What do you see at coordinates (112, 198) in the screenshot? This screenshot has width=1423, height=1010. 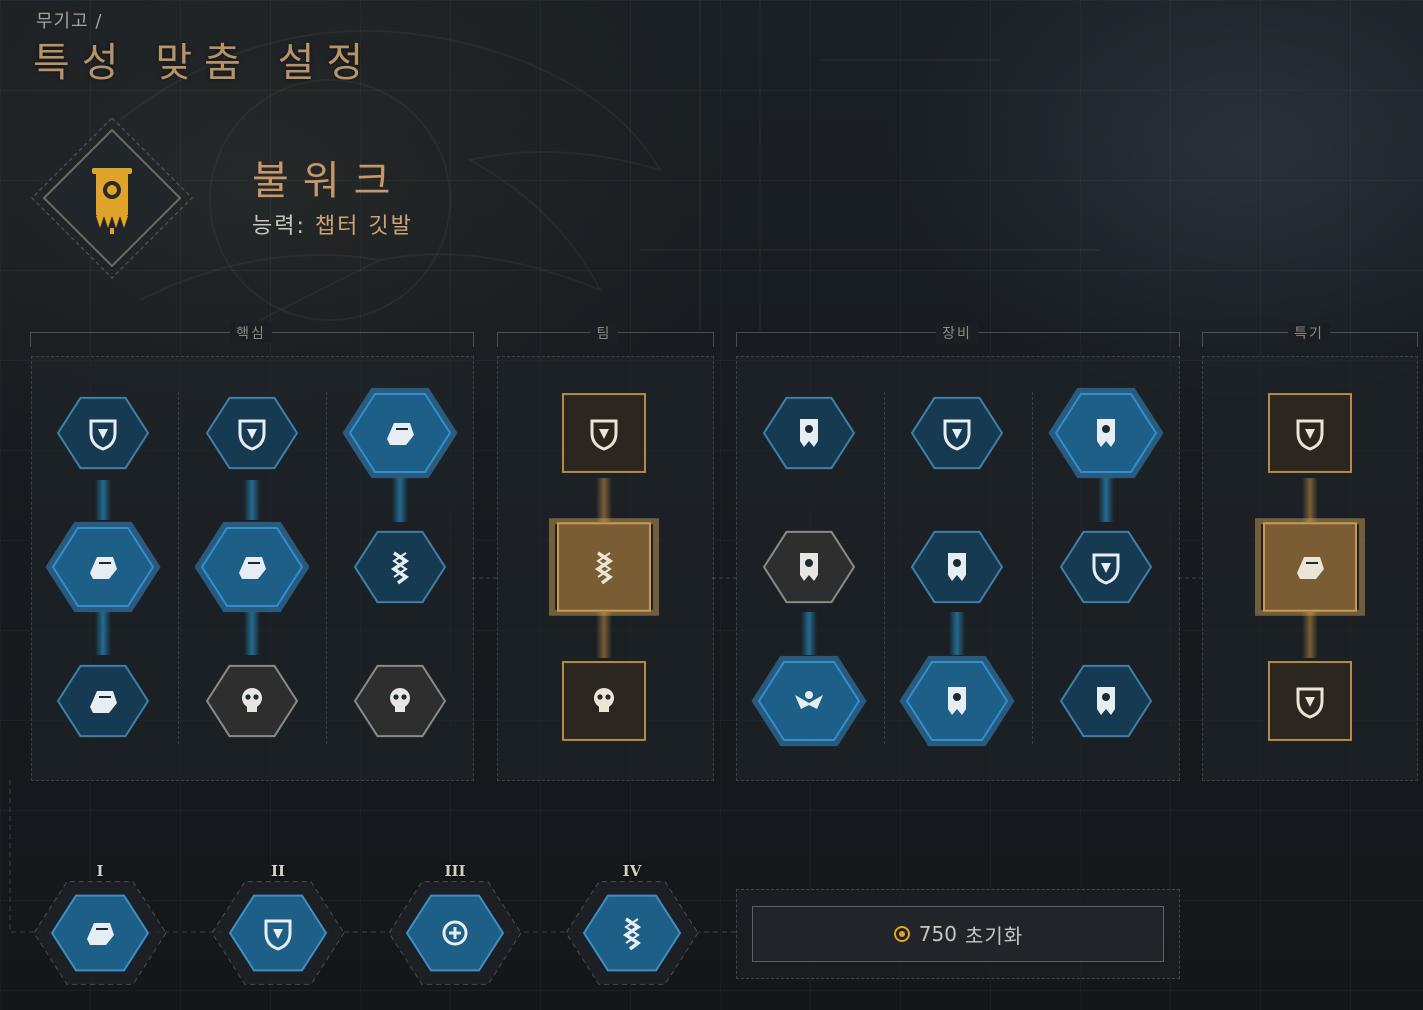 I see `class-emblem` at bounding box center [112, 198].